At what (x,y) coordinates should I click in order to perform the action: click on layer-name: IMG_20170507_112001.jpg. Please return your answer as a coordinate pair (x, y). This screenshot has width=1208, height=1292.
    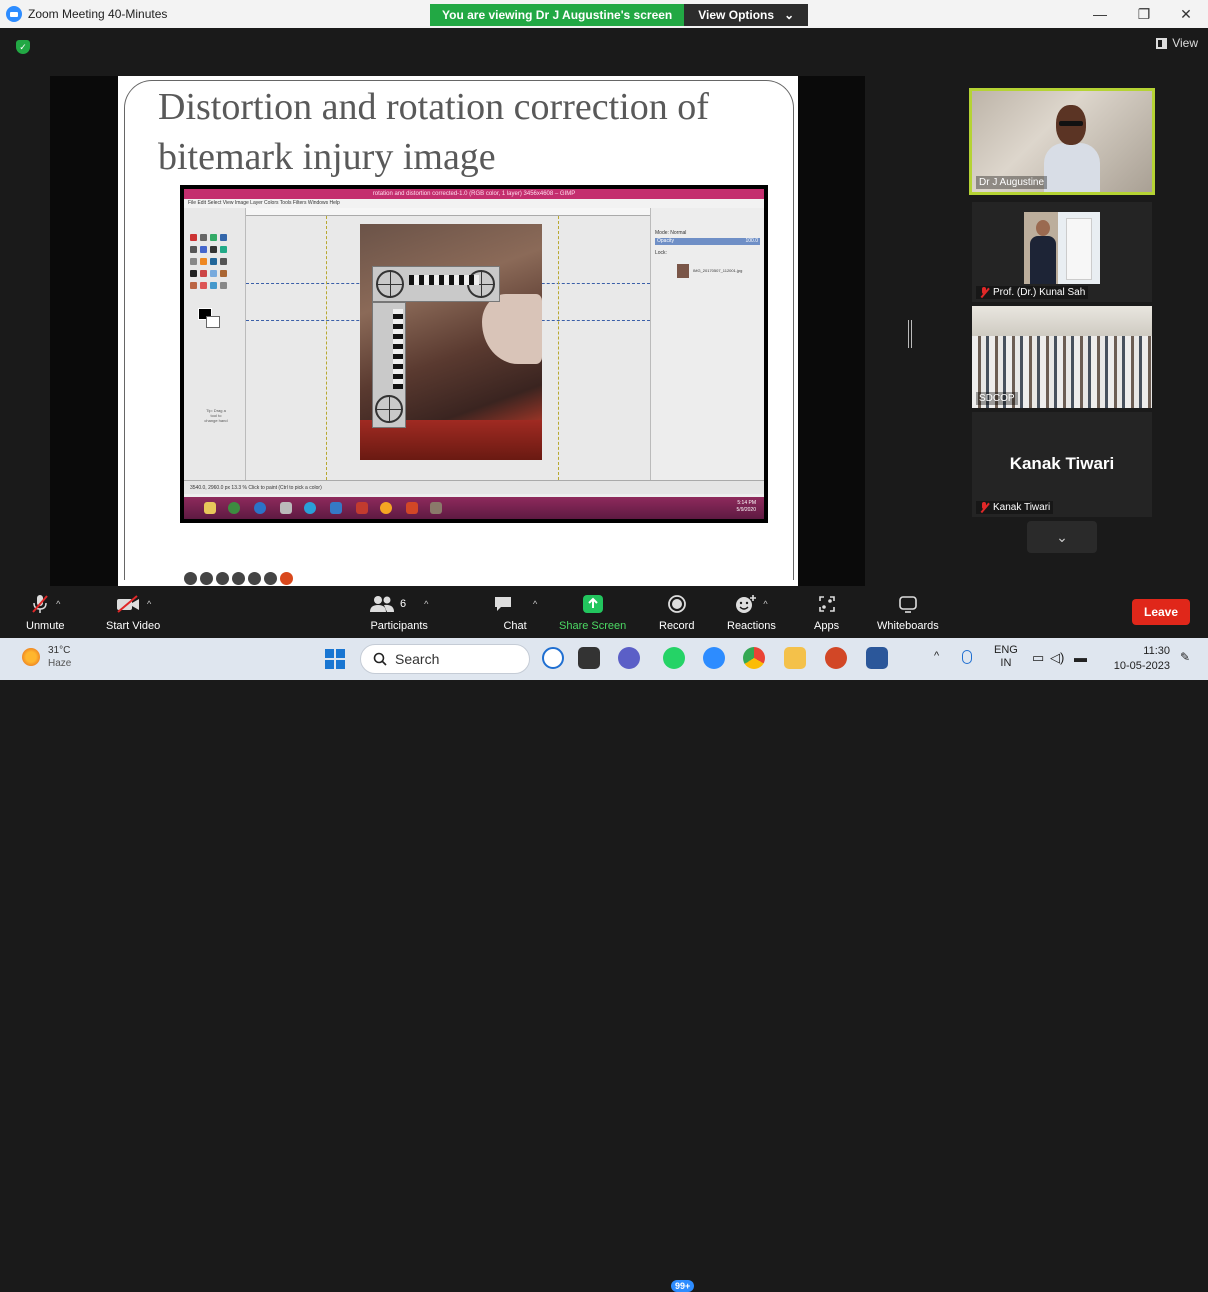
    Looking at the image, I should click on (718, 270).